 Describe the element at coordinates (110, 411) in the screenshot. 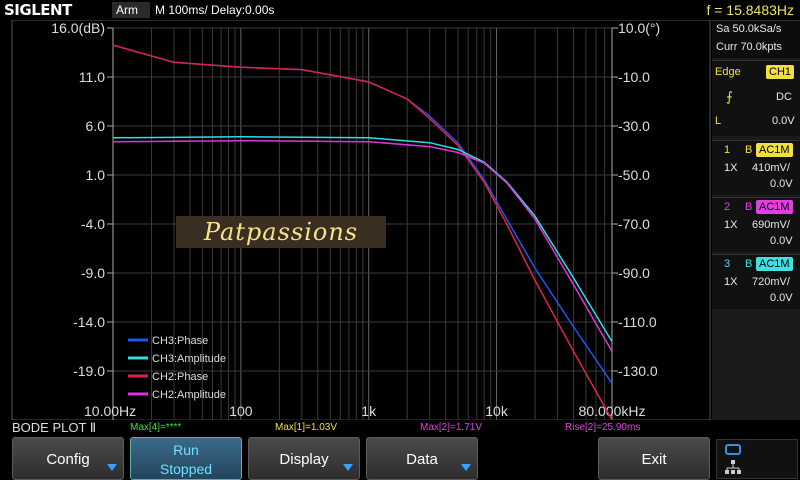

I see `x-tick-label: 10.00Hz` at that location.